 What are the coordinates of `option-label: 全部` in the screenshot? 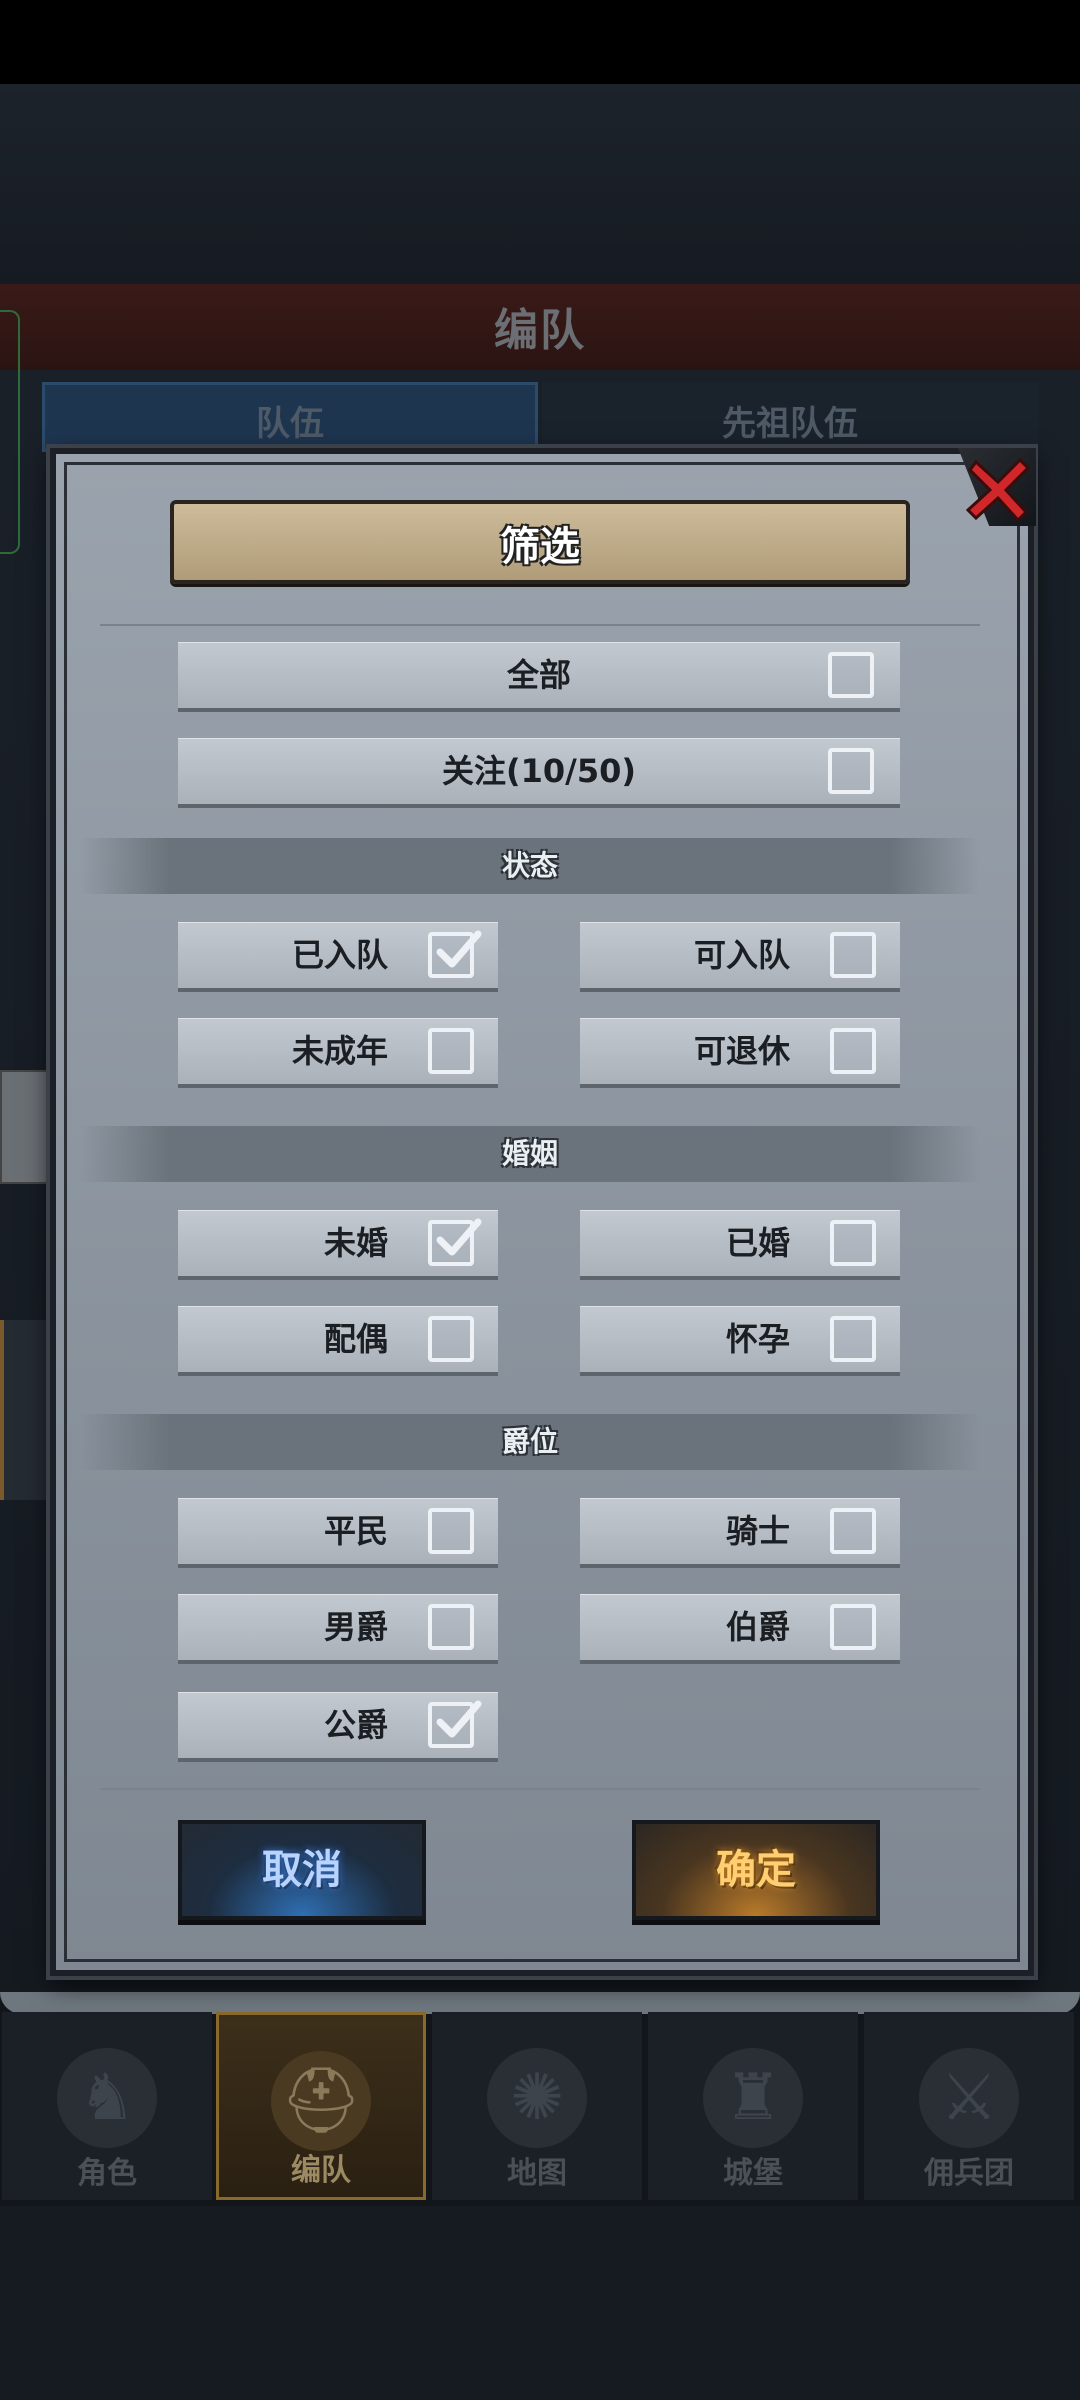 It's located at (538, 675).